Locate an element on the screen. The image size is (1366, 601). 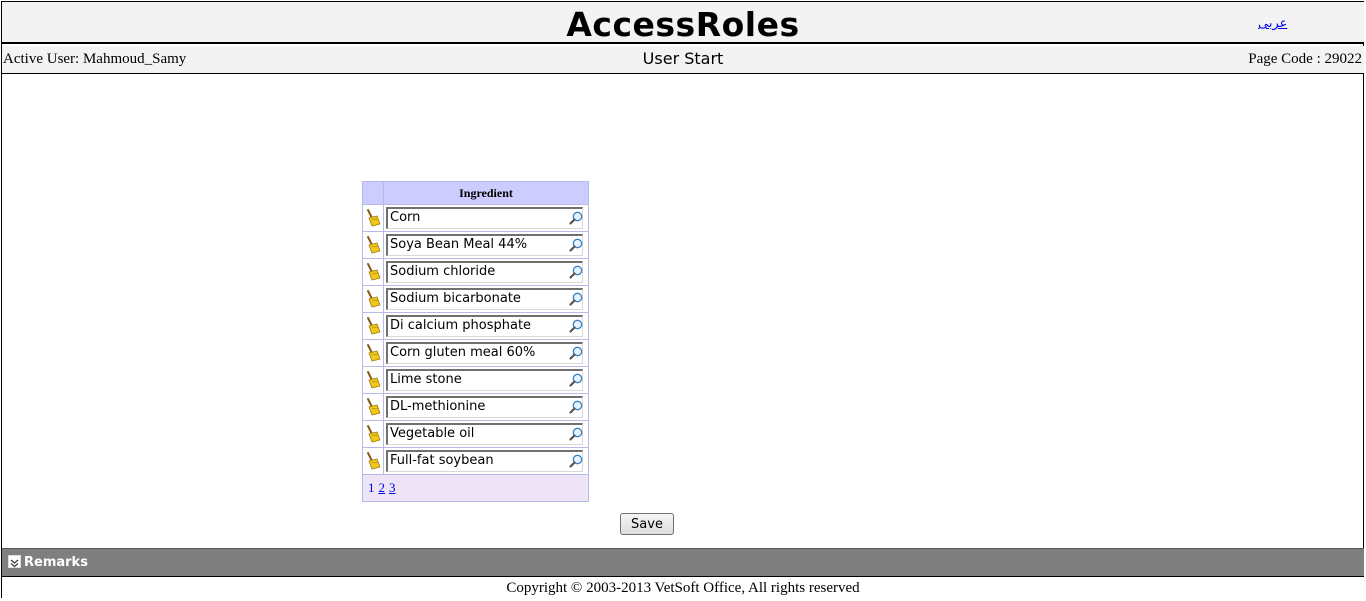
ingredient-input: Corn is located at coordinates (484, 218).